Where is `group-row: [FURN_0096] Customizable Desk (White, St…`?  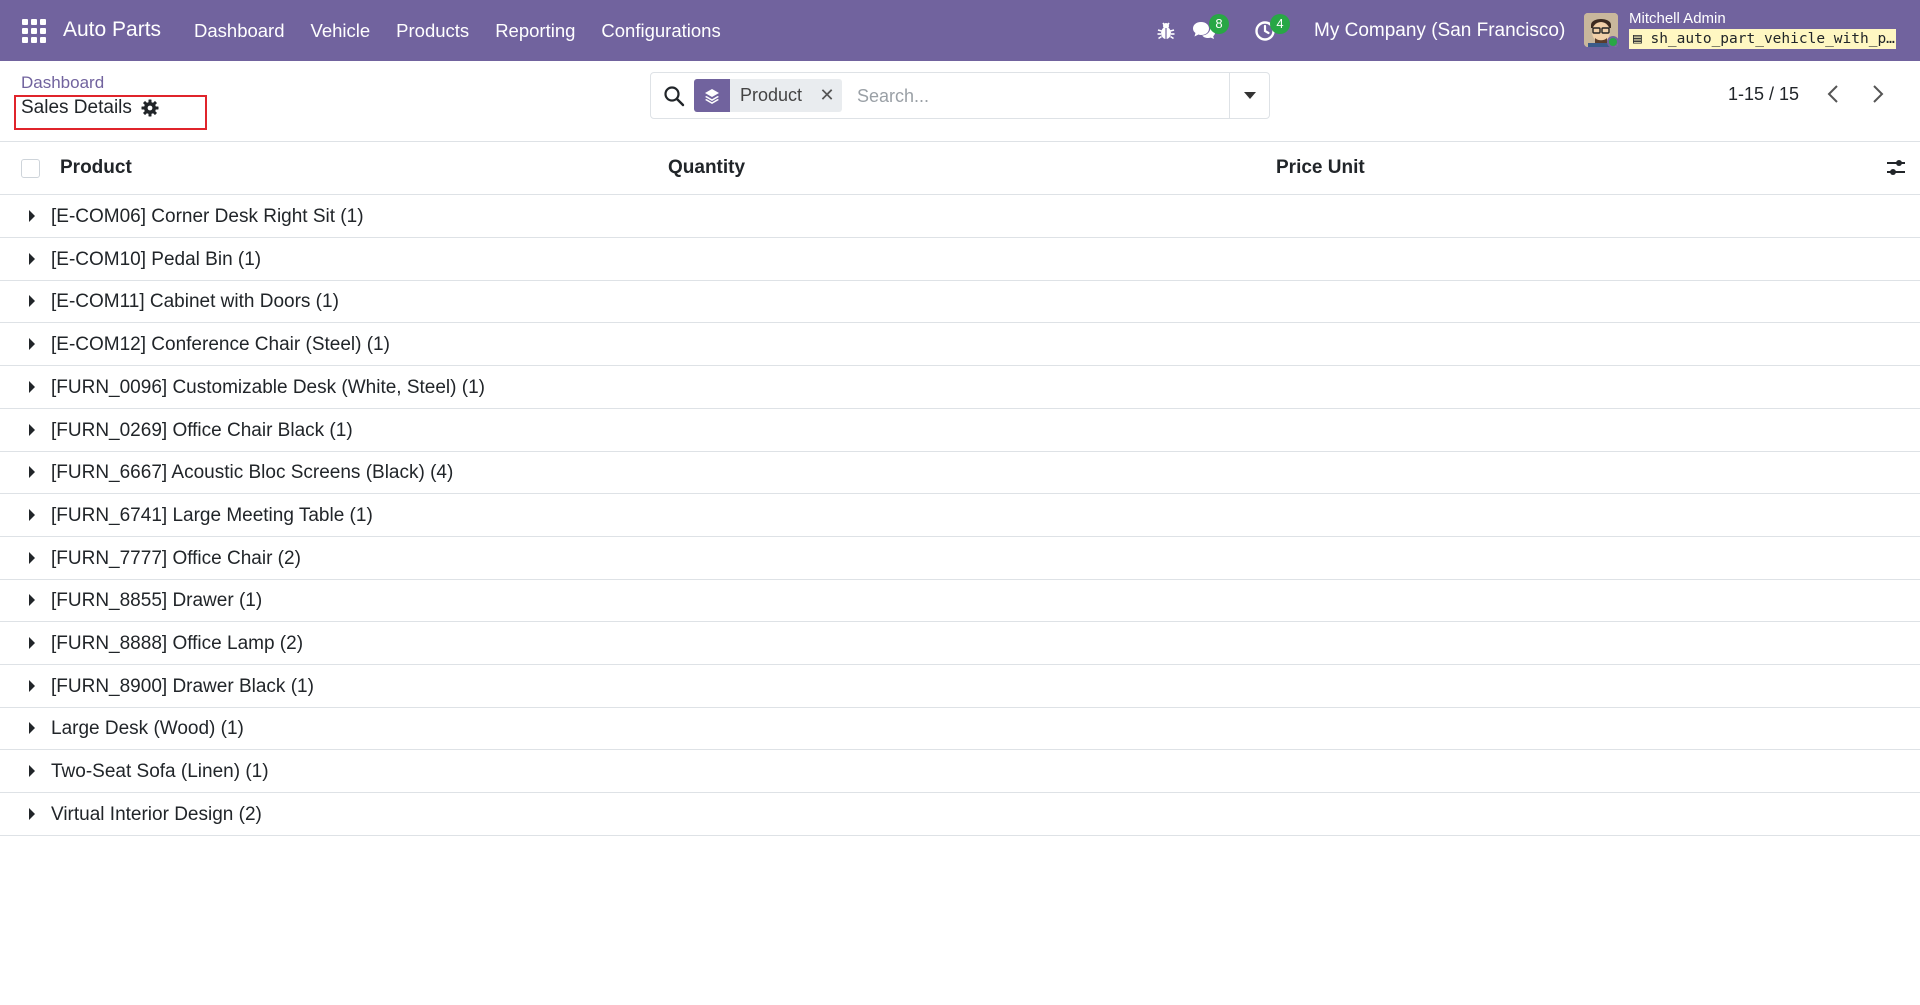 group-row: [FURN_0096] Customizable Desk (White, St… is located at coordinates (960, 387).